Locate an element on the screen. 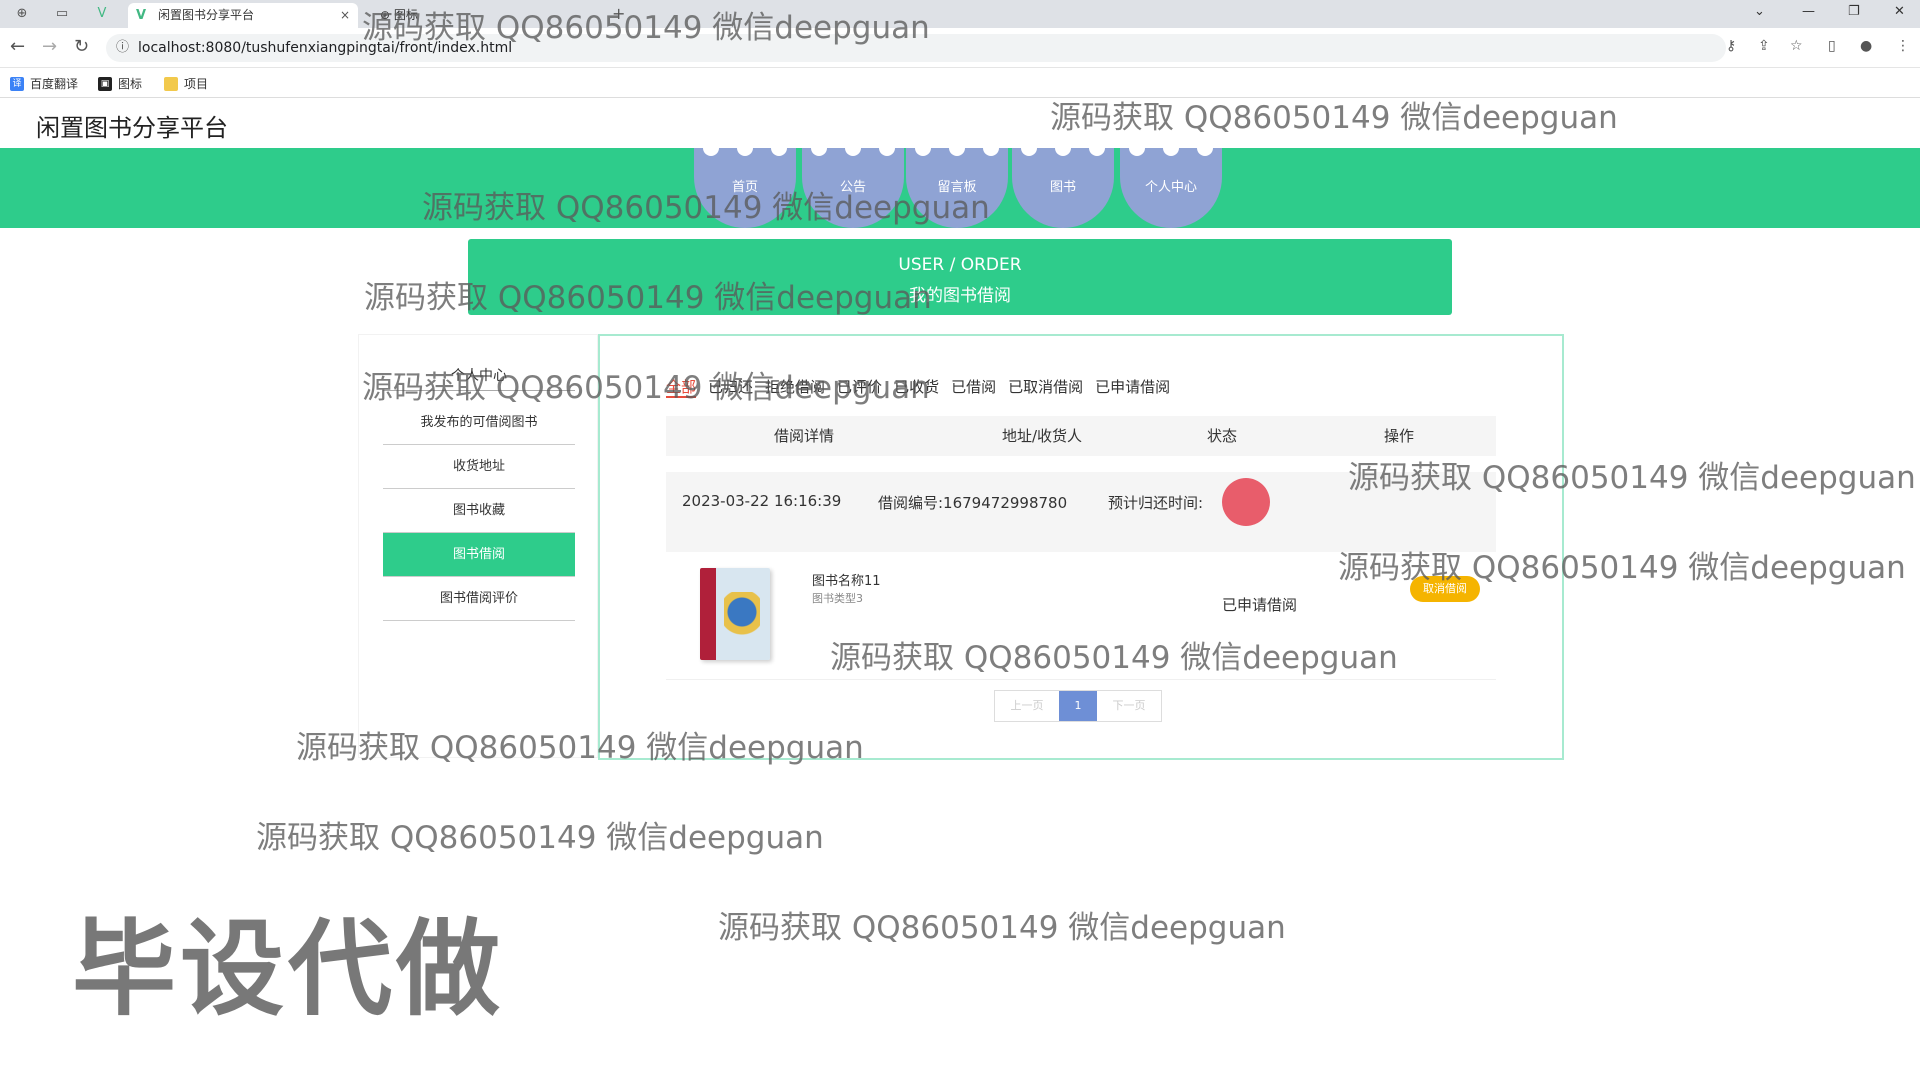 The width and height of the screenshot is (1920, 1072). tab-borrowed: 已借阅 is located at coordinates (973, 387).